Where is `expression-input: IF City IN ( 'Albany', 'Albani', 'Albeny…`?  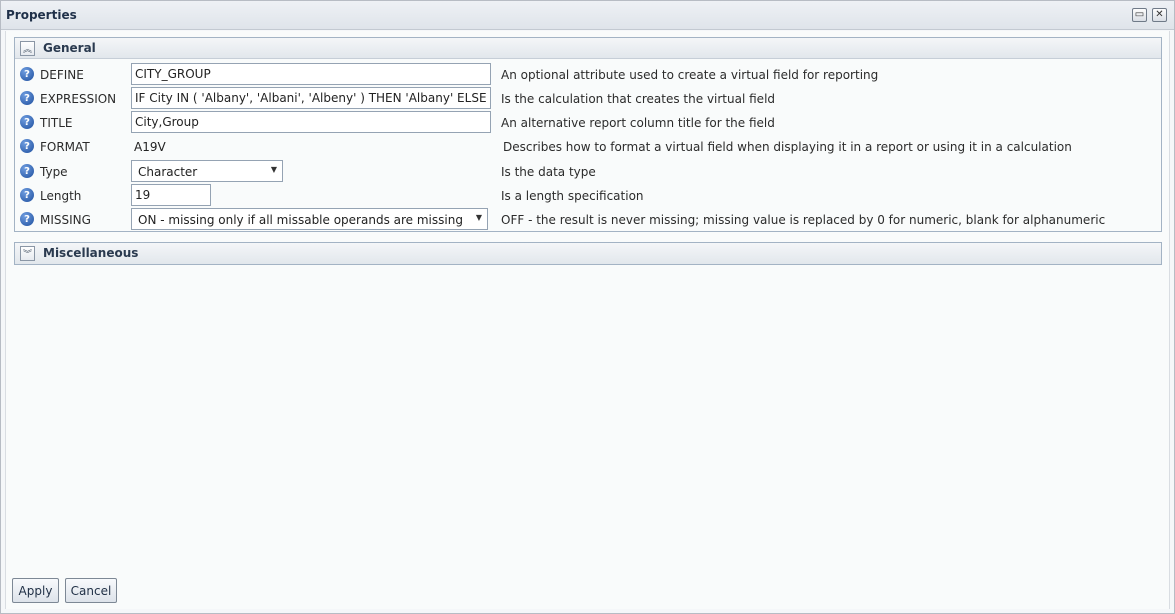
expression-input: IF City IN ( 'Albany', 'Albani', 'Albeny… is located at coordinates (311, 98).